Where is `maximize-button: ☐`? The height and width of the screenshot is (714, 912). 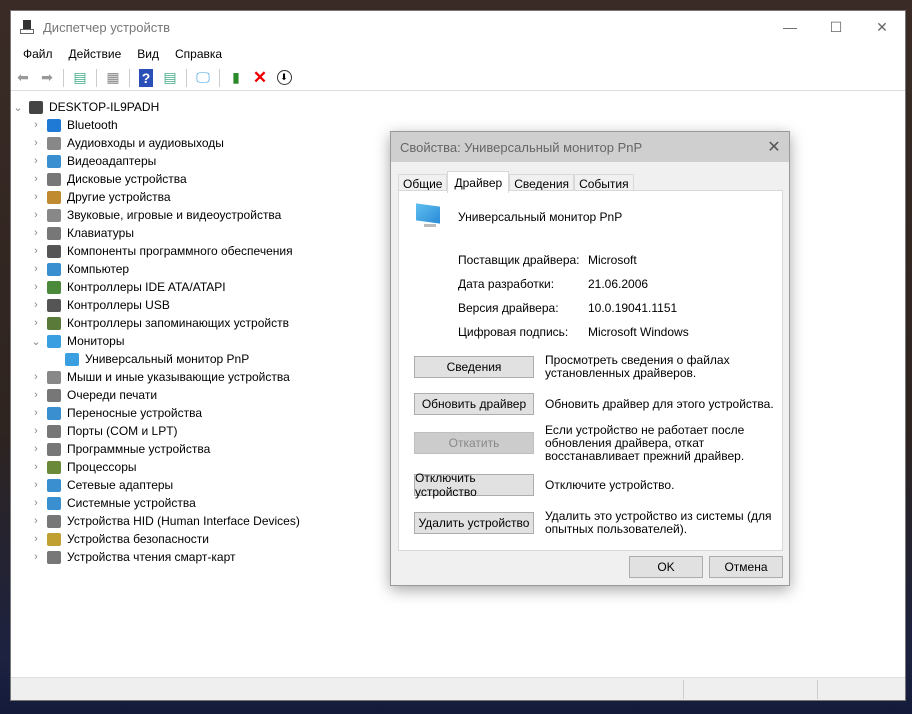
maximize-button: ☐ is located at coordinates (836, 27).